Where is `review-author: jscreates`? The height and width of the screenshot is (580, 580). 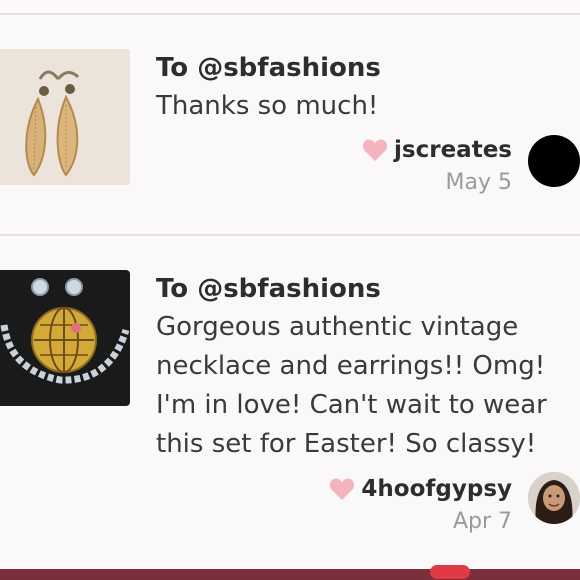 review-author: jscreates is located at coordinates (453, 150).